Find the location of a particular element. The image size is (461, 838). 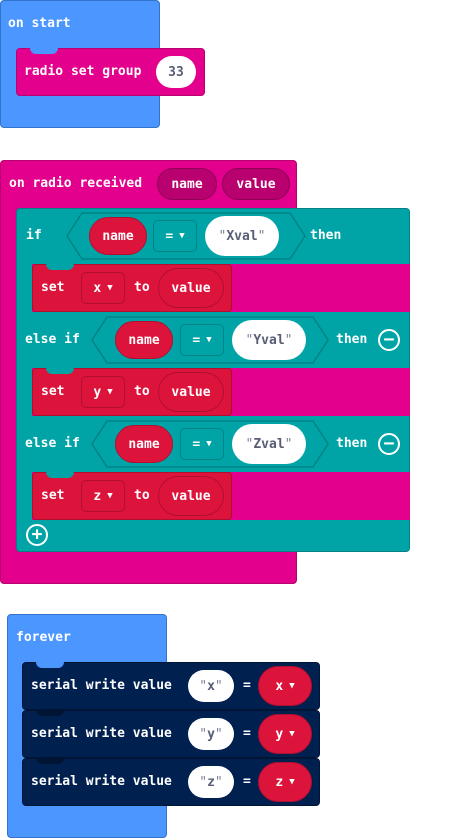

cond3-name-pill: name is located at coordinates (144, 444).